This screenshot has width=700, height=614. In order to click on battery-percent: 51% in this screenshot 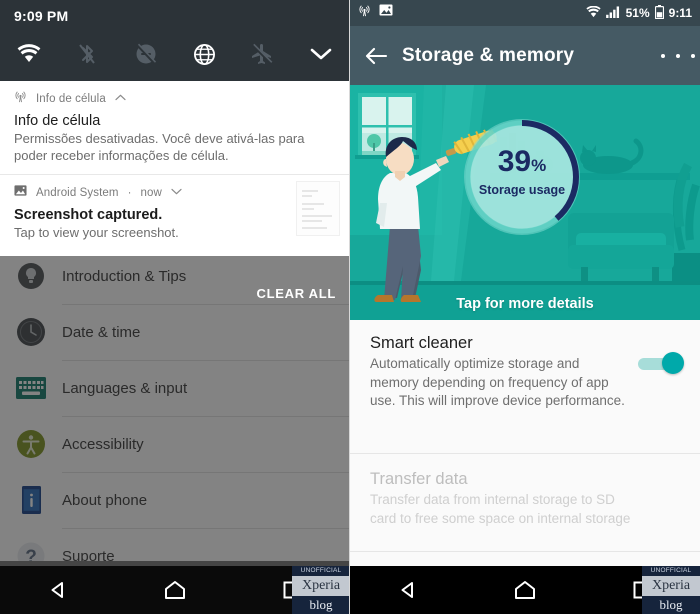, I will do `click(637, 13)`.